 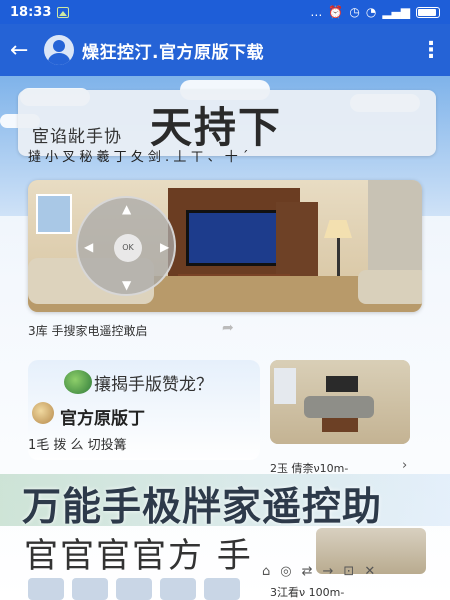 I want to click on thumbnail-living-room, so click(x=340, y=402).